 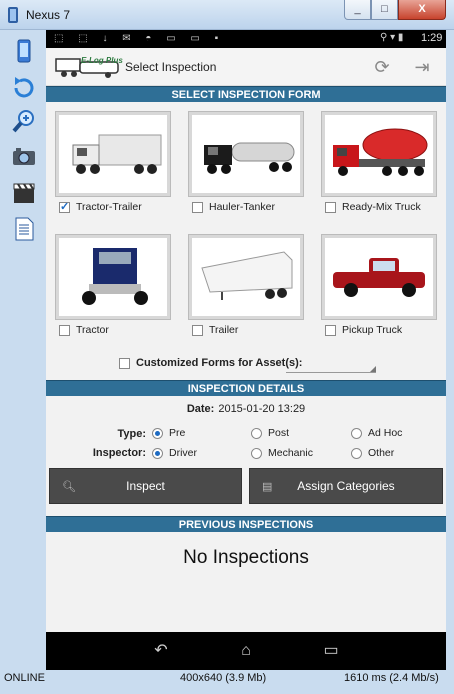 What do you see at coordinates (23, 350) in the screenshot?
I see `tool-strip` at bounding box center [23, 350].